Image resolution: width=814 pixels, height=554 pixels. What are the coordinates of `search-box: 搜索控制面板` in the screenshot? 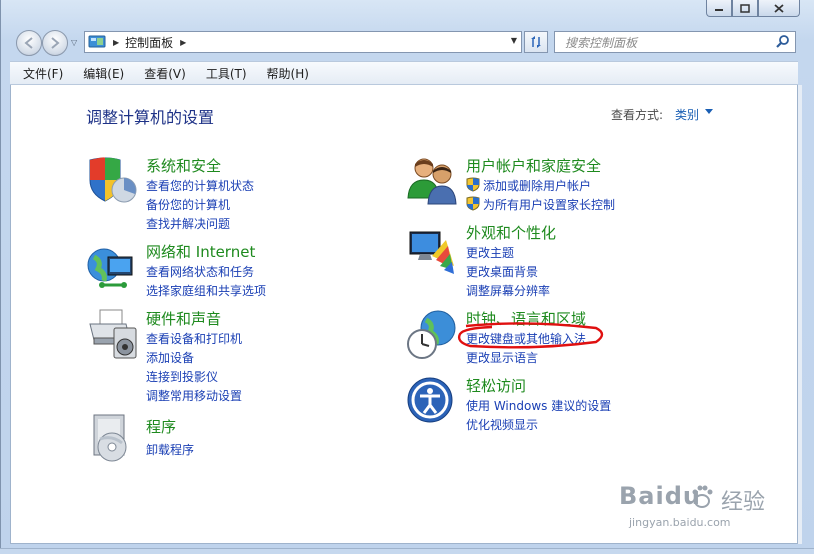 It's located at (675, 42).